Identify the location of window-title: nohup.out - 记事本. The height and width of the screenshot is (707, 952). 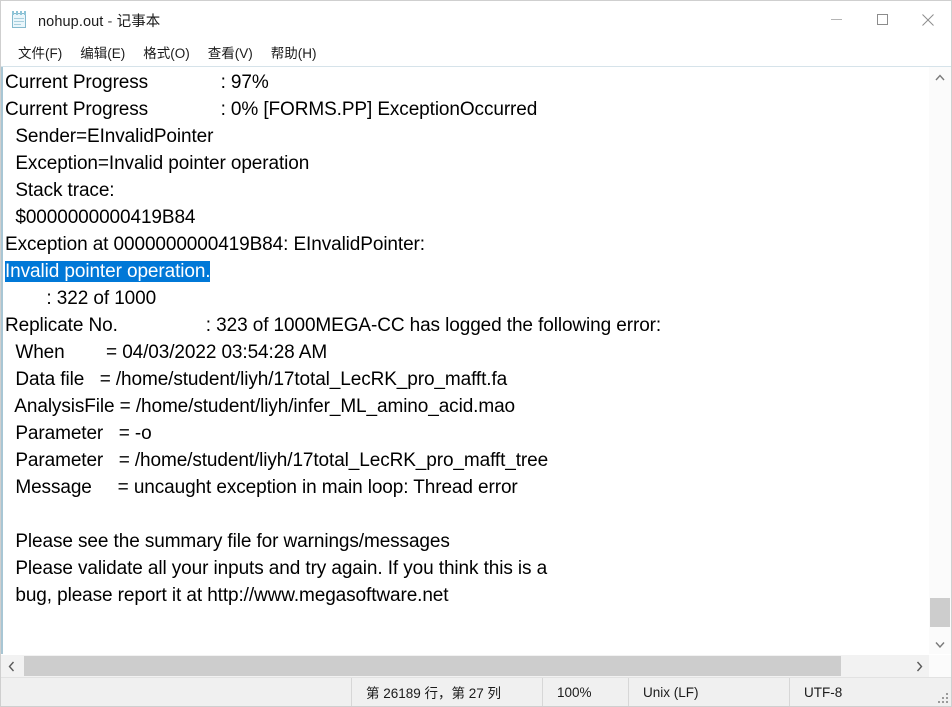
(99, 20).